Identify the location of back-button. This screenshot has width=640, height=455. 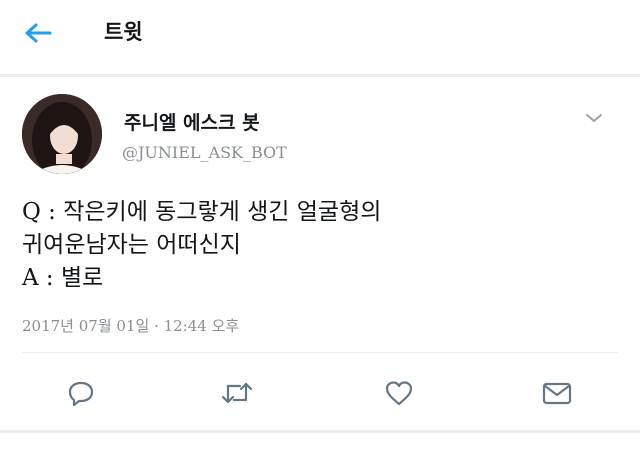
(38, 33).